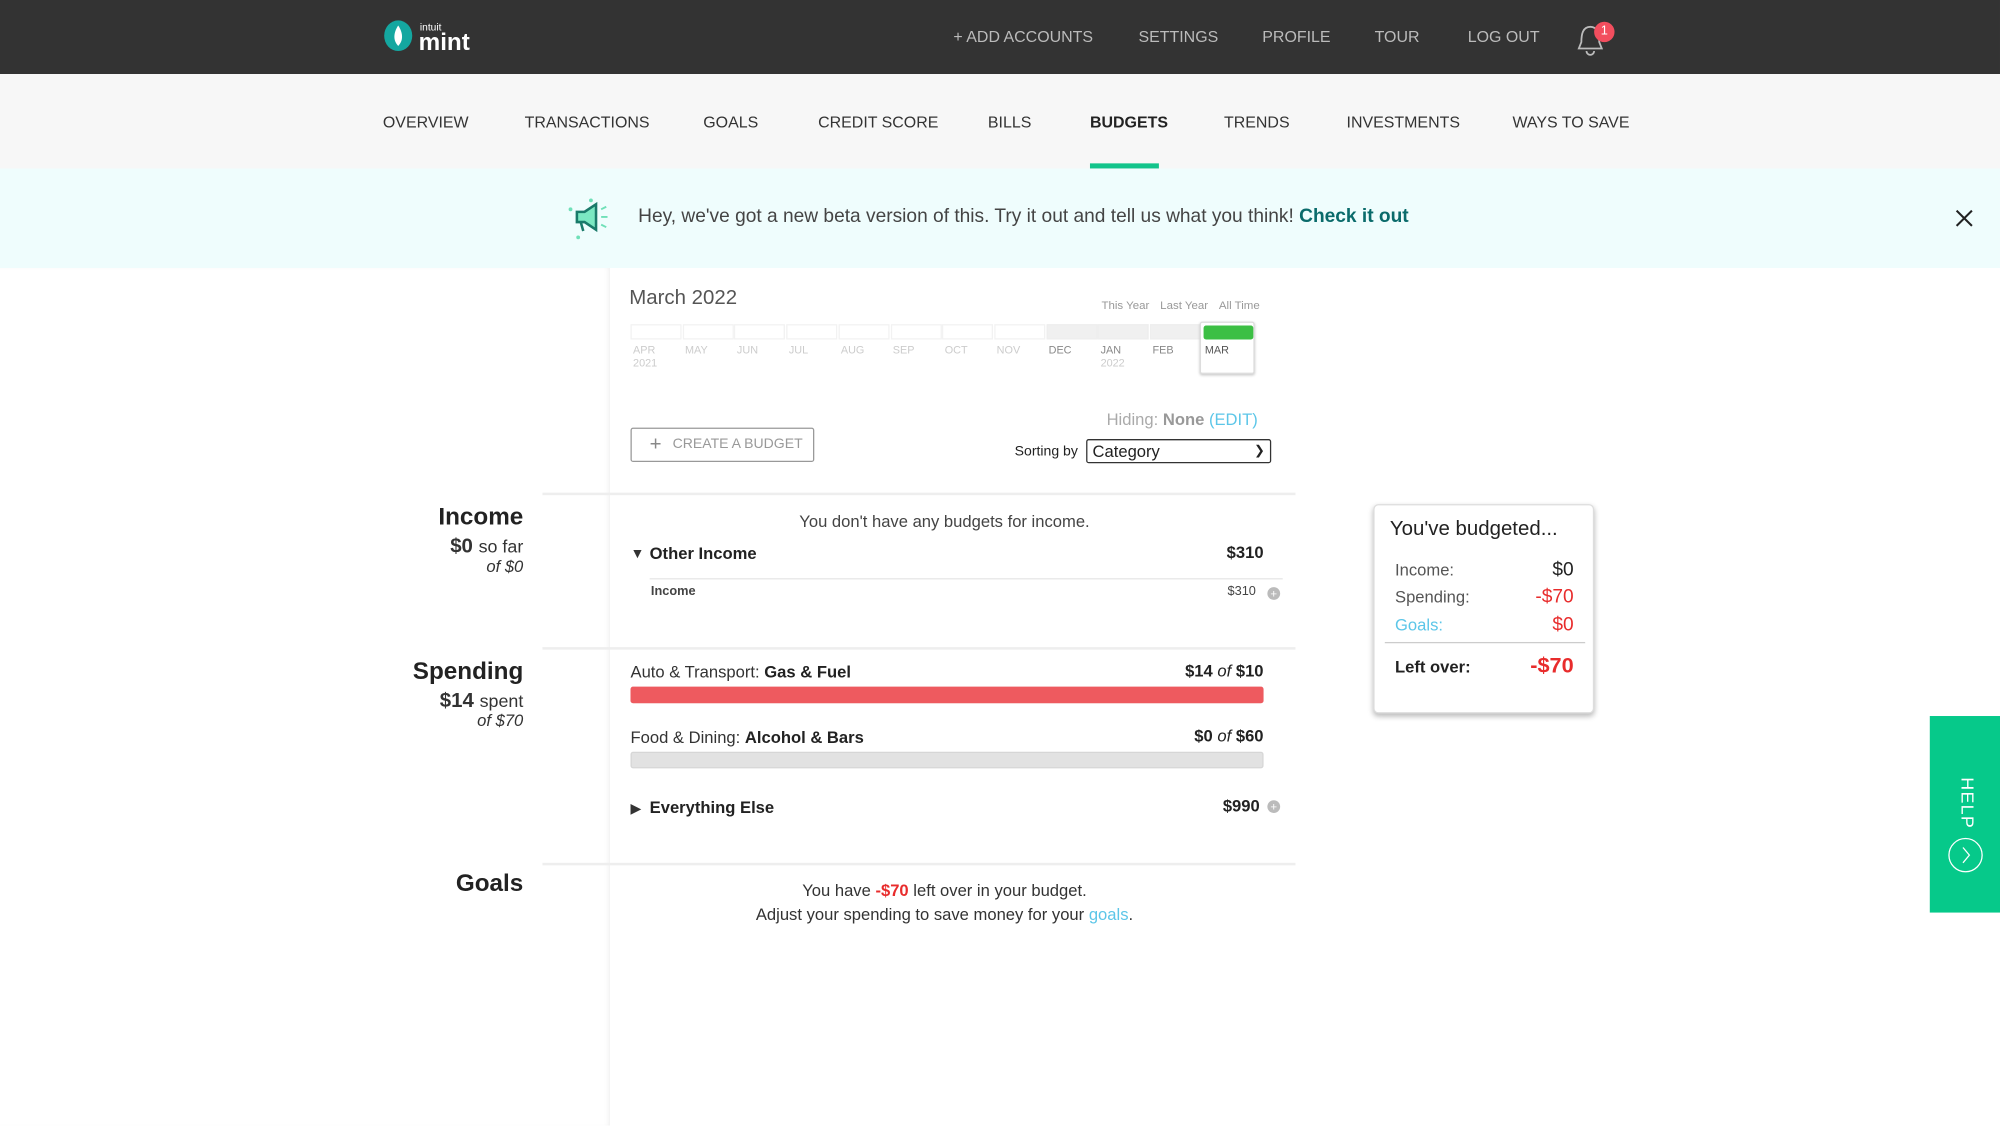 Image resolution: width=2000 pixels, height=1126 pixels. I want to click on notification-badge: 1, so click(1604, 32).